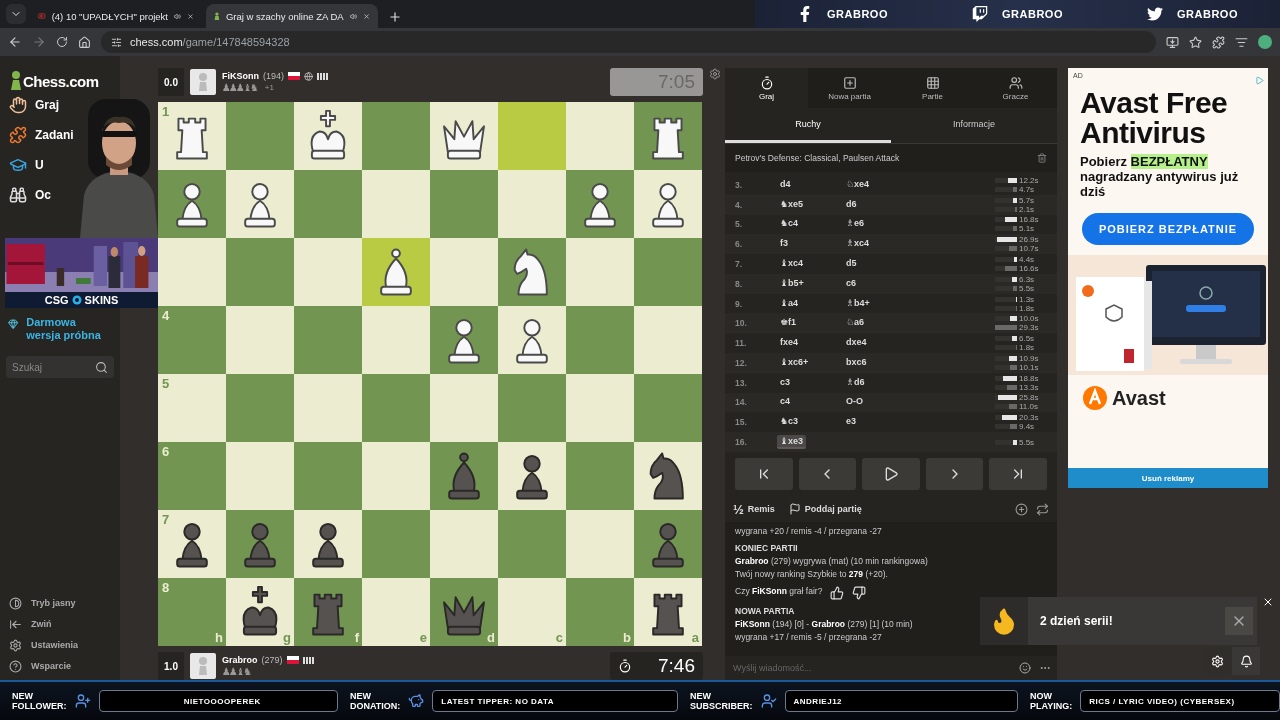 The height and width of the screenshot is (720, 1280). I want to click on move: ♘xe4, so click(858, 184).